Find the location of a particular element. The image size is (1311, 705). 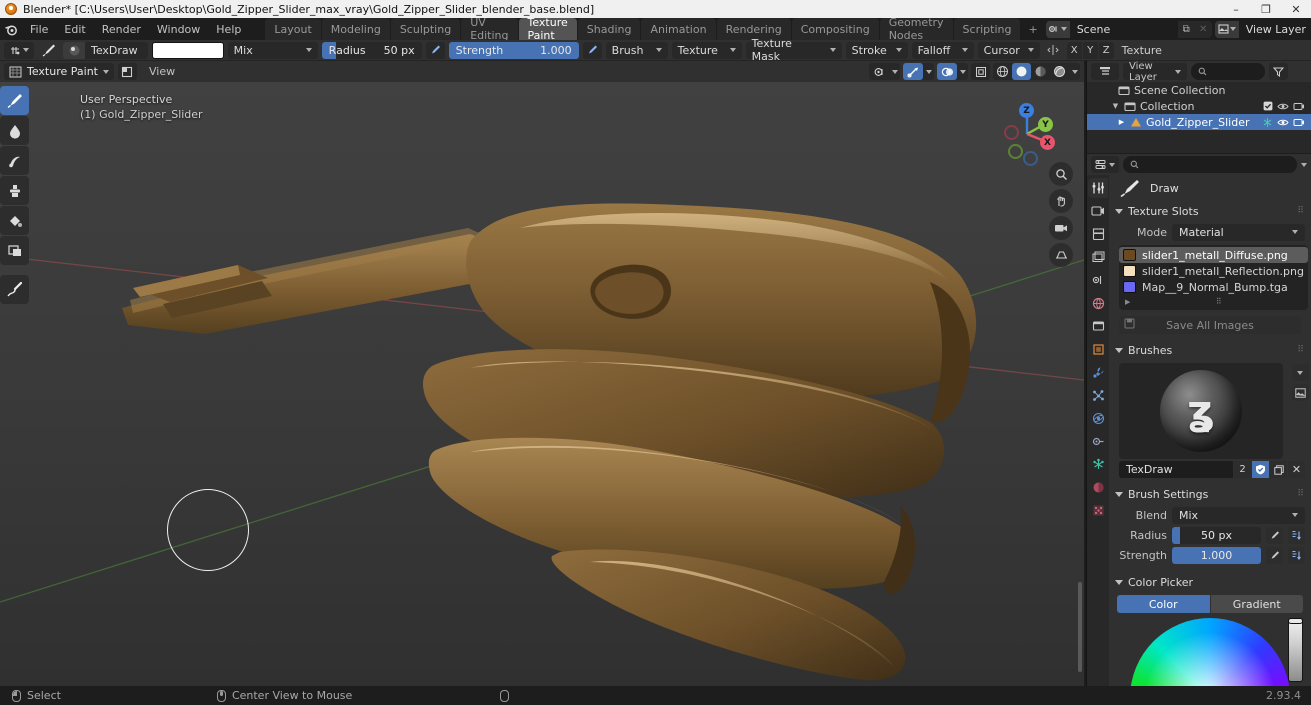

shading-wireframe-icon is located at coordinates (1002, 71).